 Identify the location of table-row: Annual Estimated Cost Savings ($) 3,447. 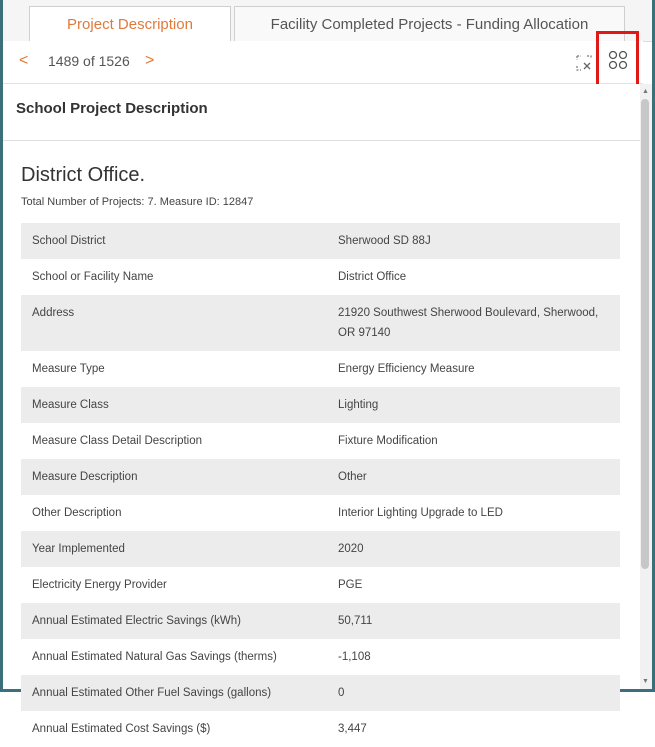
(320, 729).